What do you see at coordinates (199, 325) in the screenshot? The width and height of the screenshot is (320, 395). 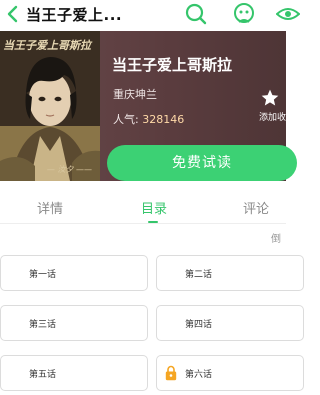 I see `chapter-label: 第四话` at bounding box center [199, 325].